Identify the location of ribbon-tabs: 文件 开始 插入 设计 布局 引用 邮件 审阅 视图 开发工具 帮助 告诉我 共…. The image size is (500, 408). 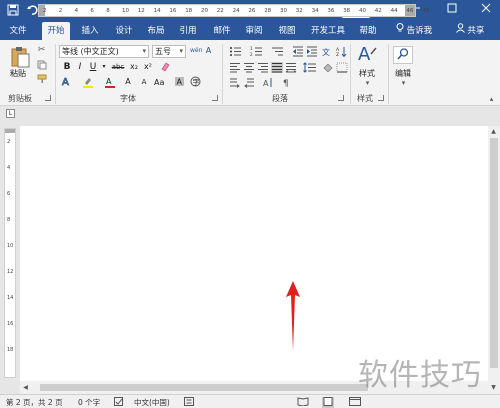
(250, 31).